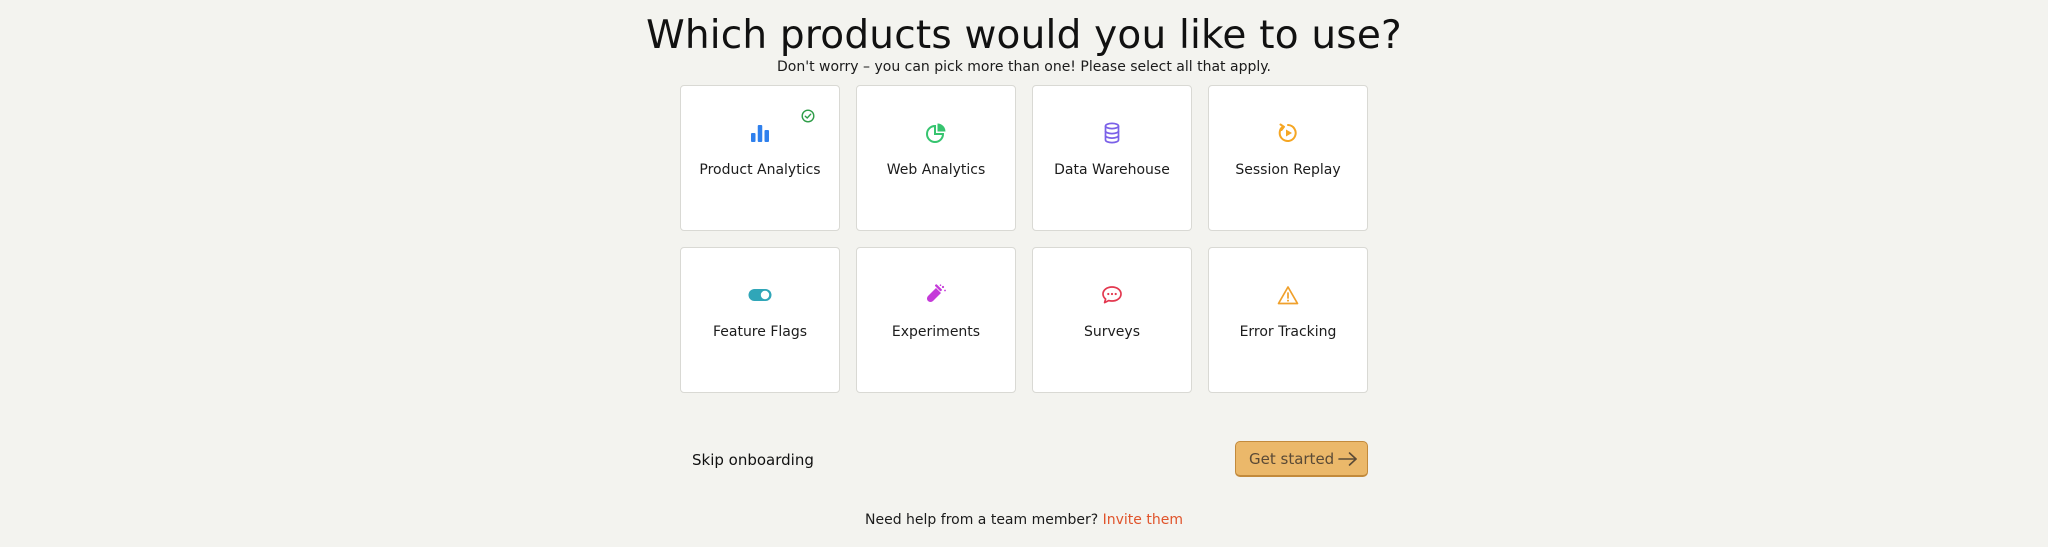 The height and width of the screenshot is (547, 2048). What do you see at coordinates (760, 170) in the screenshot?
I see `product-label: Product Analytics` at bounding box center [760, 170].